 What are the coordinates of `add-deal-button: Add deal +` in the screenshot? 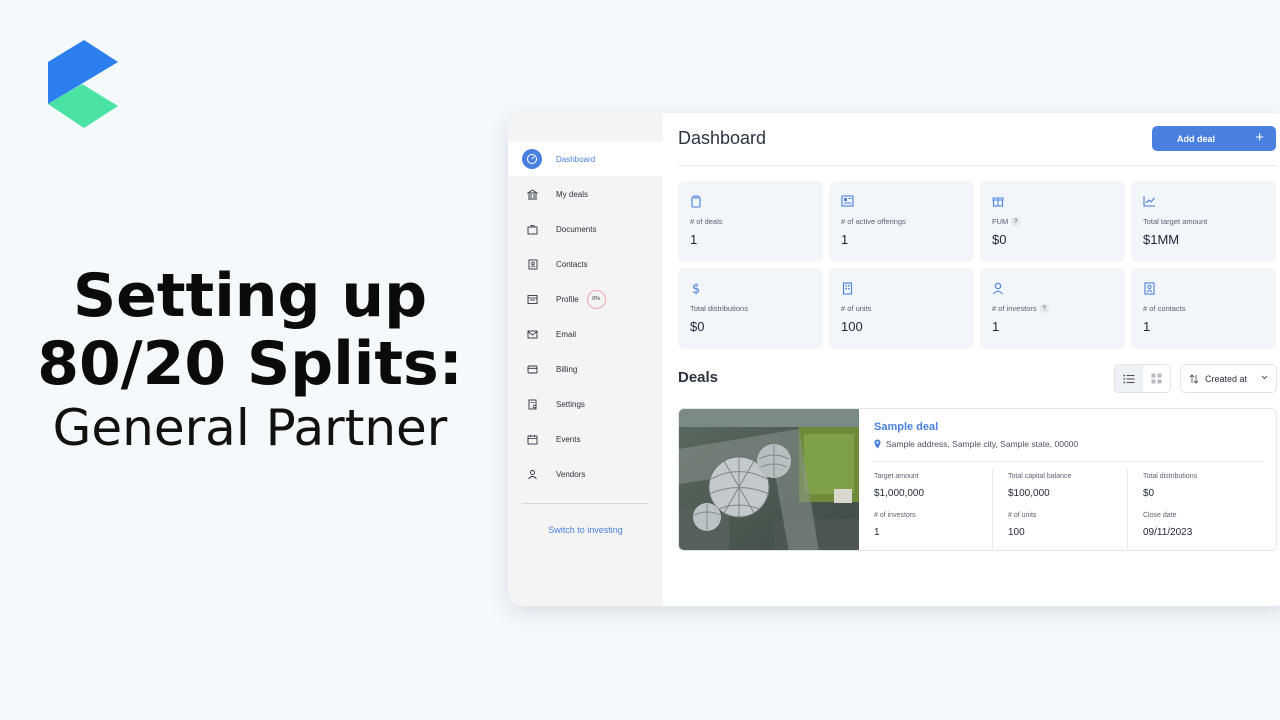 It's located at (1214, 138).